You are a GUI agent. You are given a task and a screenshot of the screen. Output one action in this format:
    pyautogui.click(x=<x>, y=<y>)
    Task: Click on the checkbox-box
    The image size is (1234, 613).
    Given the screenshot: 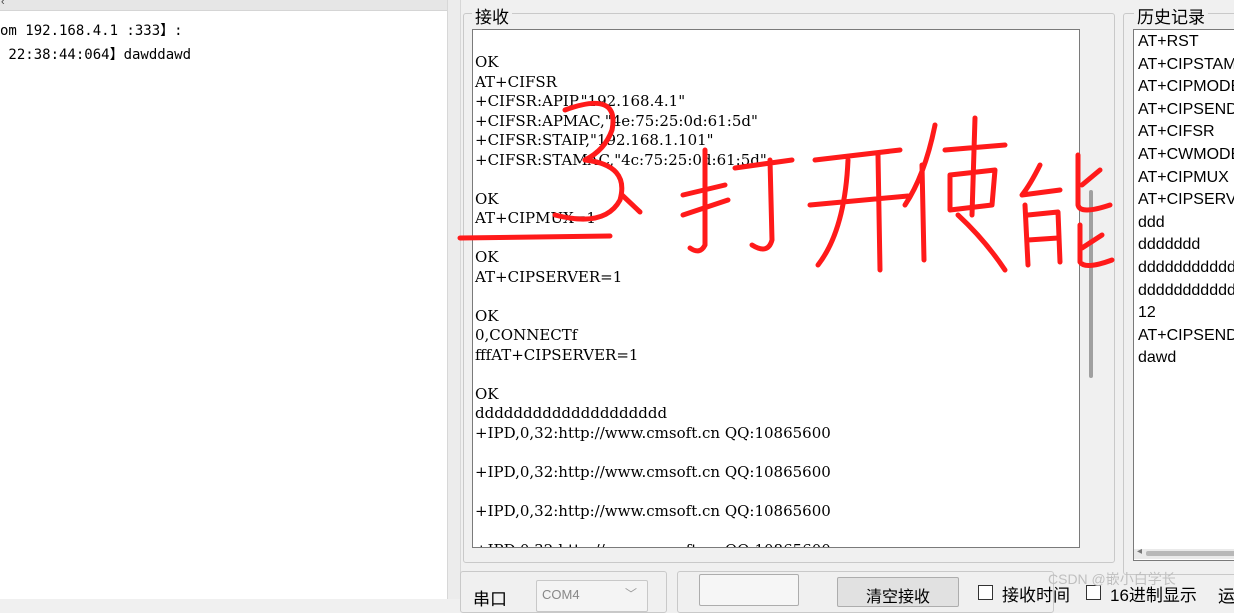 What is the action you would take?
    pyautogui.click(x=985, y=592)
    